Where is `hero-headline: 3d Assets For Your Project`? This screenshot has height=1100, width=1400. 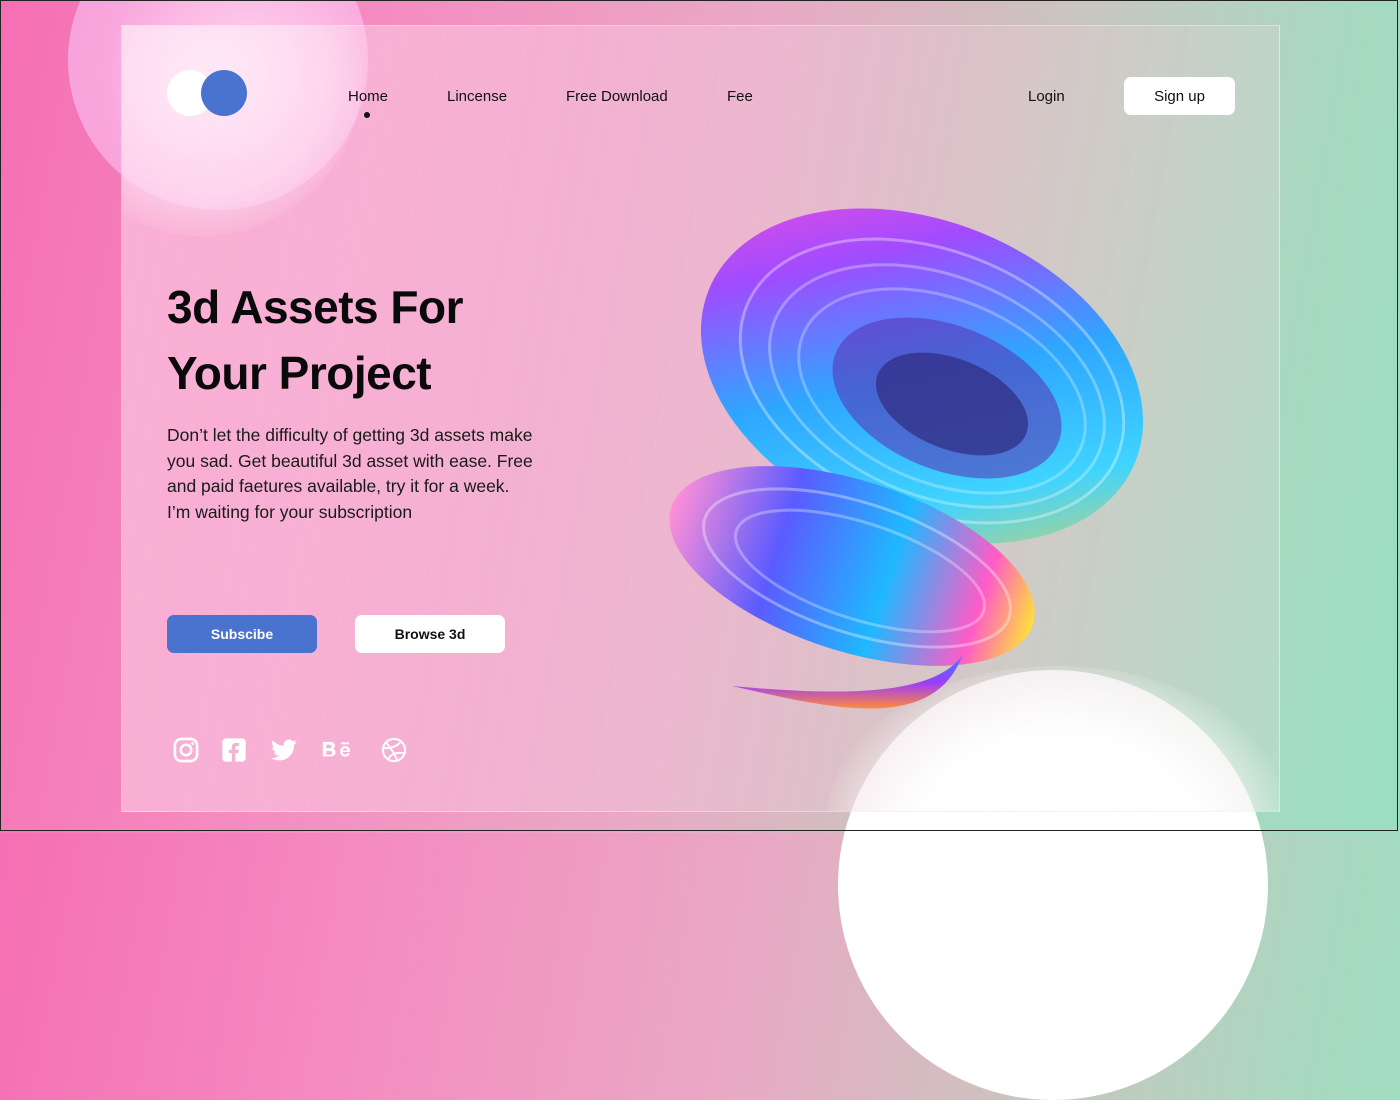 hero-headline: 3d Assets For Your Project is located at coordinates (377, 340).